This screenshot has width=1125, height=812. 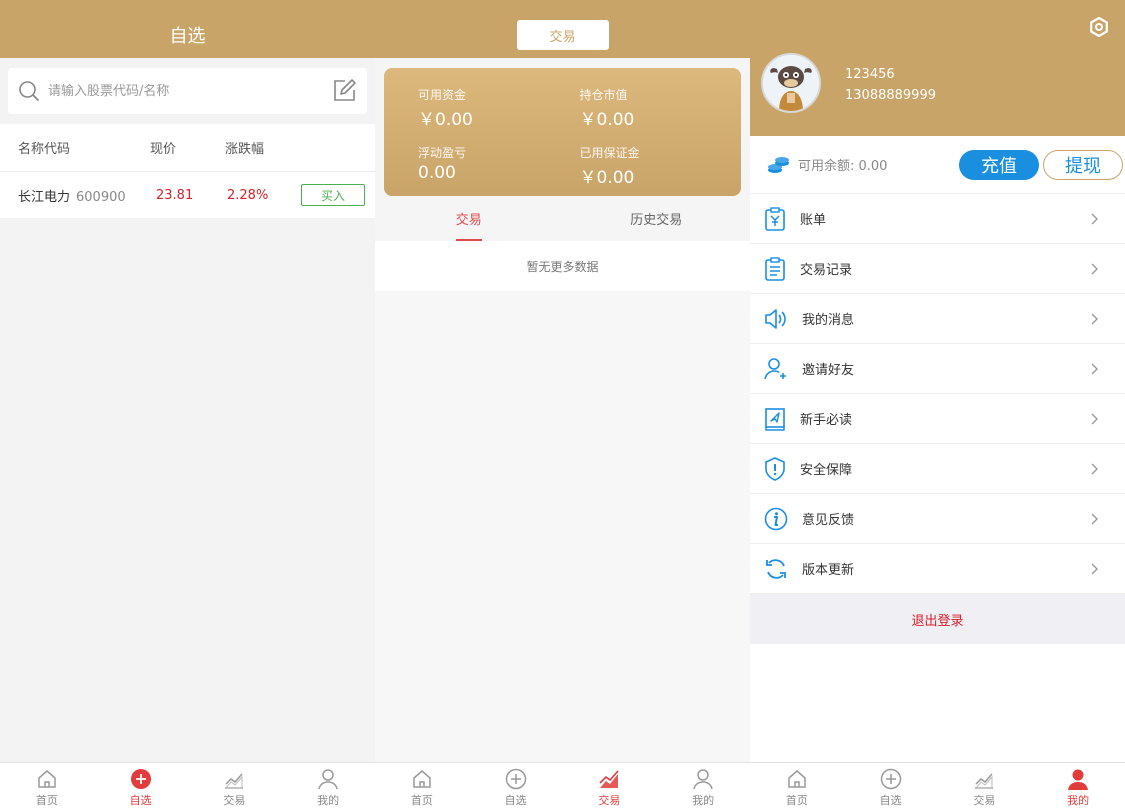 What do you see at coordinates (437, 173) in the screenshot?
I see `asset-value: 0.00` at bounding box center [437, 173].